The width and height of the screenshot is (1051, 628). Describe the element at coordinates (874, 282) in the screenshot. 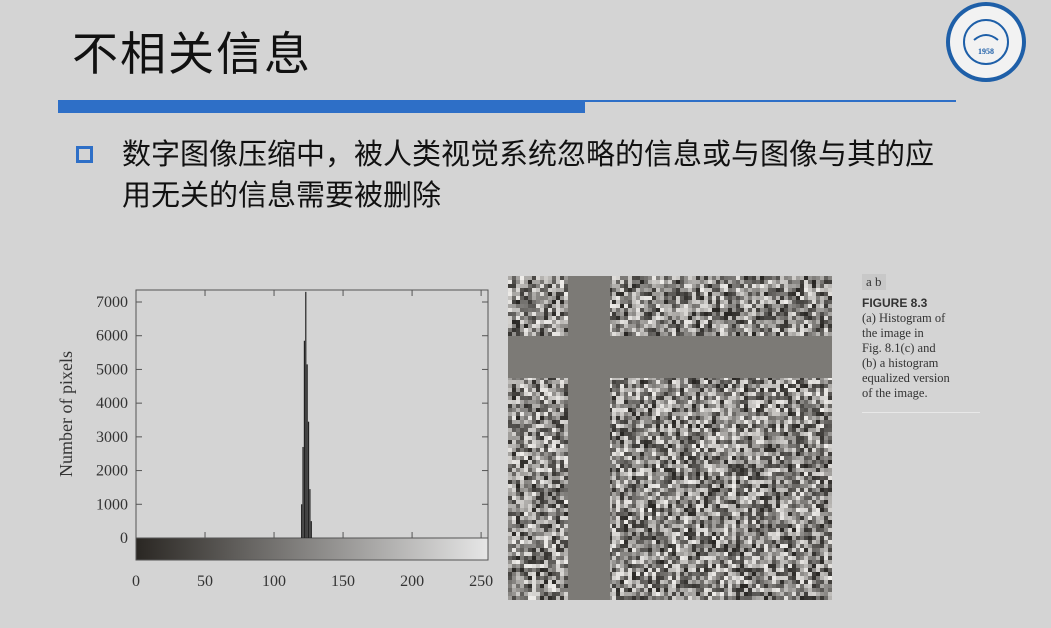

I see `figure-panel-labels: a b` at that location.